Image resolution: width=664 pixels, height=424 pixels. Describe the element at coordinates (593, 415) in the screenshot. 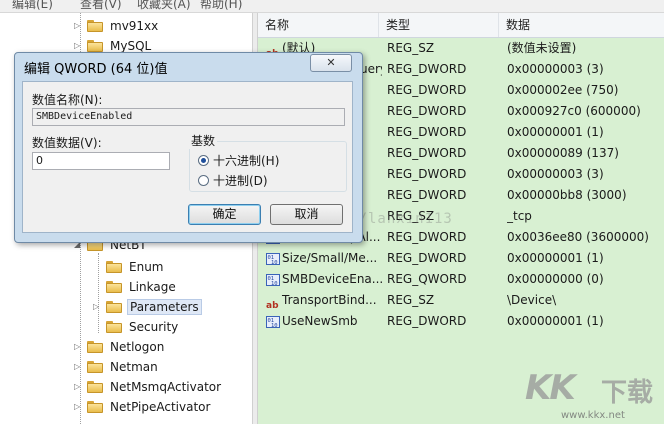

I see `logo-url: www.kkx.net` at that location.